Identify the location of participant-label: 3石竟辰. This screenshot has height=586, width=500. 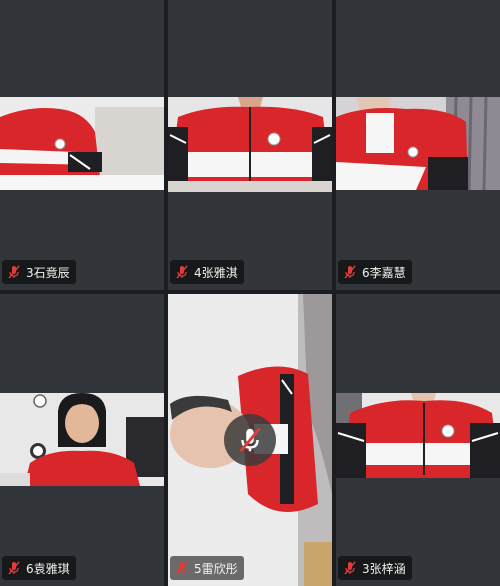
(39, 272).